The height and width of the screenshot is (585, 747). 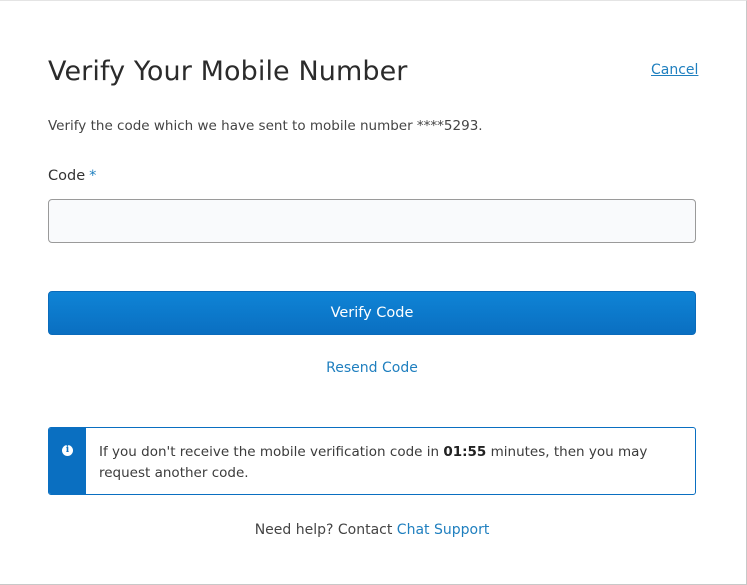 I want to click on resend-code-link: Resend Code, so click(x=372, y=368).